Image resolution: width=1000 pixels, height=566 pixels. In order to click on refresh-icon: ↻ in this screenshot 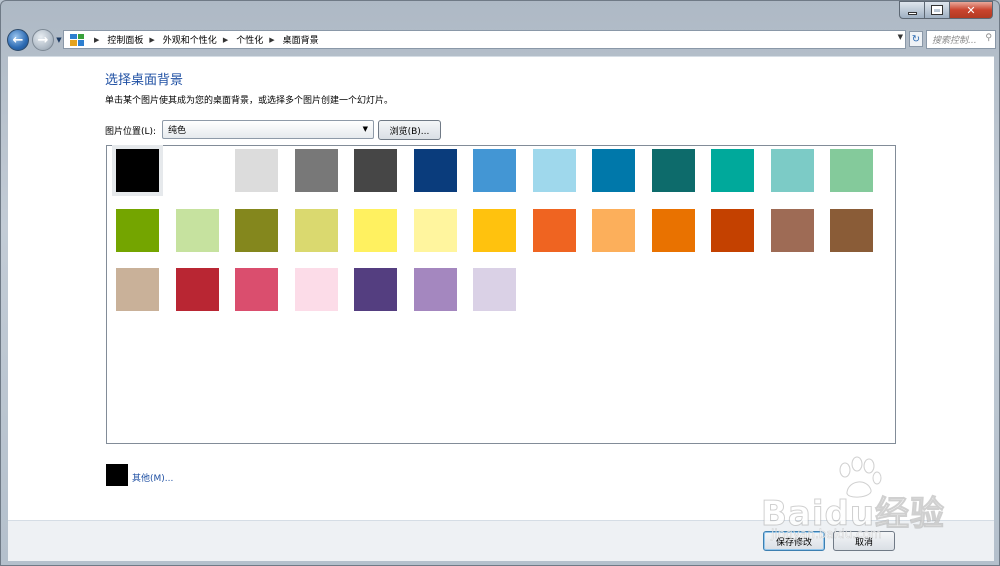, I will do `click(916, 39)`.